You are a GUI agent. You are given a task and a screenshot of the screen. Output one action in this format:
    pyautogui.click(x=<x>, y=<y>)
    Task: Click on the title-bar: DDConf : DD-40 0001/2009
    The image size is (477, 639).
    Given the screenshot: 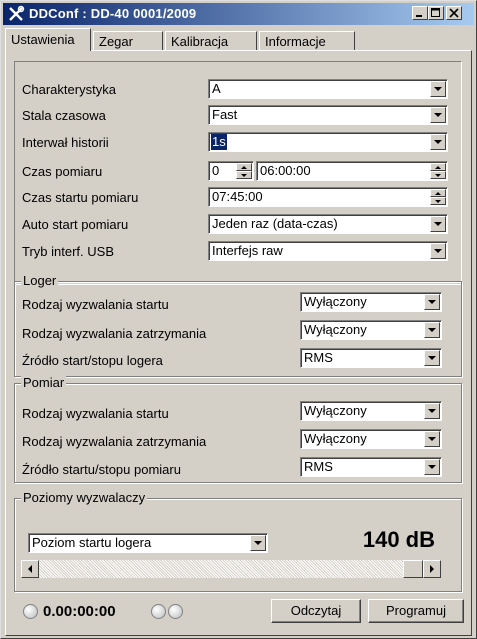 What is the action you would take?
    pyautogui.click(x=238, y=14)
    